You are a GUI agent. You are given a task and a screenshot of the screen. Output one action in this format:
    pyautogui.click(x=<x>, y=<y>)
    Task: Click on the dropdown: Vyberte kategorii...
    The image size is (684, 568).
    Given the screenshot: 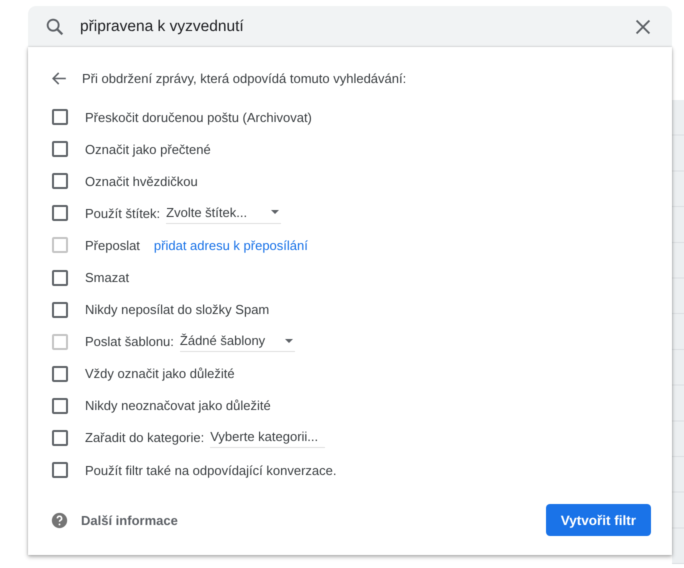 What is the action you would take?
    pyautogui.click(x=268, y=437)
    